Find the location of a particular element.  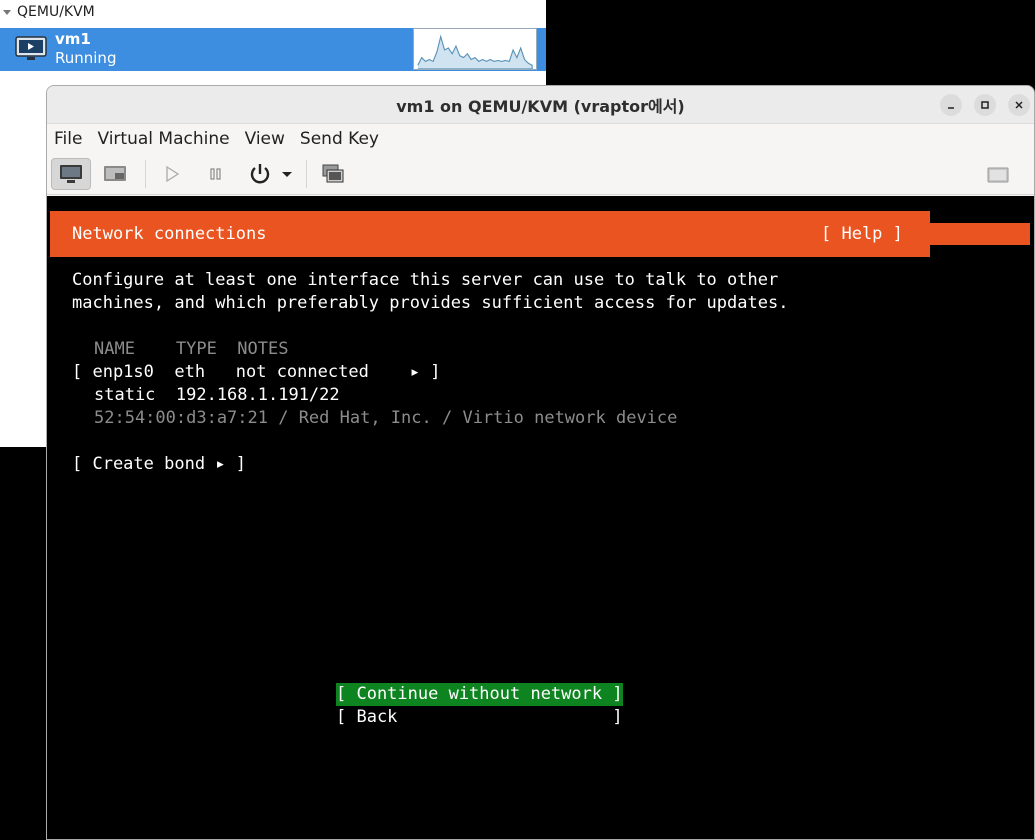

minimize-icon is located at coordinates (951, 108).